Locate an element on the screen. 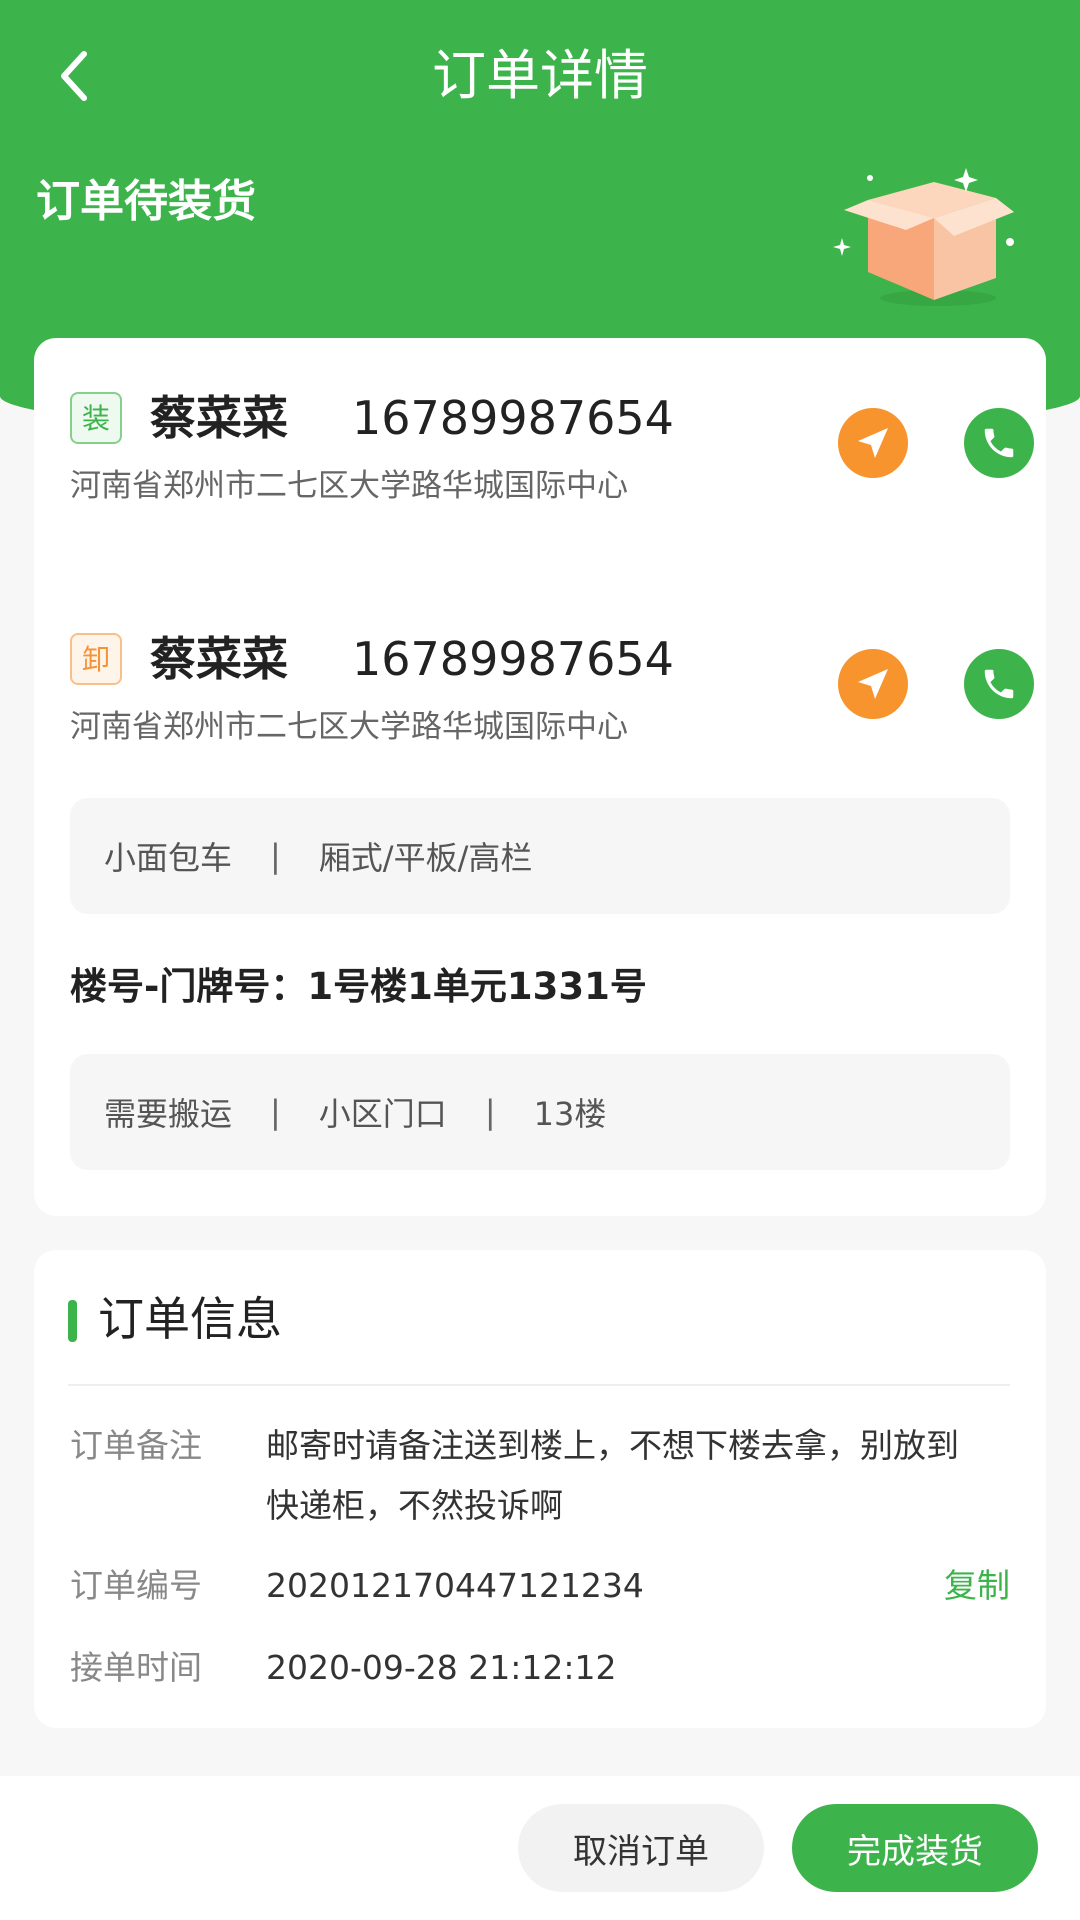 Image resolution: width=1080 pixels, height=1920 pixels. copy-button: 复制 is located at coordinates (977, 1586).